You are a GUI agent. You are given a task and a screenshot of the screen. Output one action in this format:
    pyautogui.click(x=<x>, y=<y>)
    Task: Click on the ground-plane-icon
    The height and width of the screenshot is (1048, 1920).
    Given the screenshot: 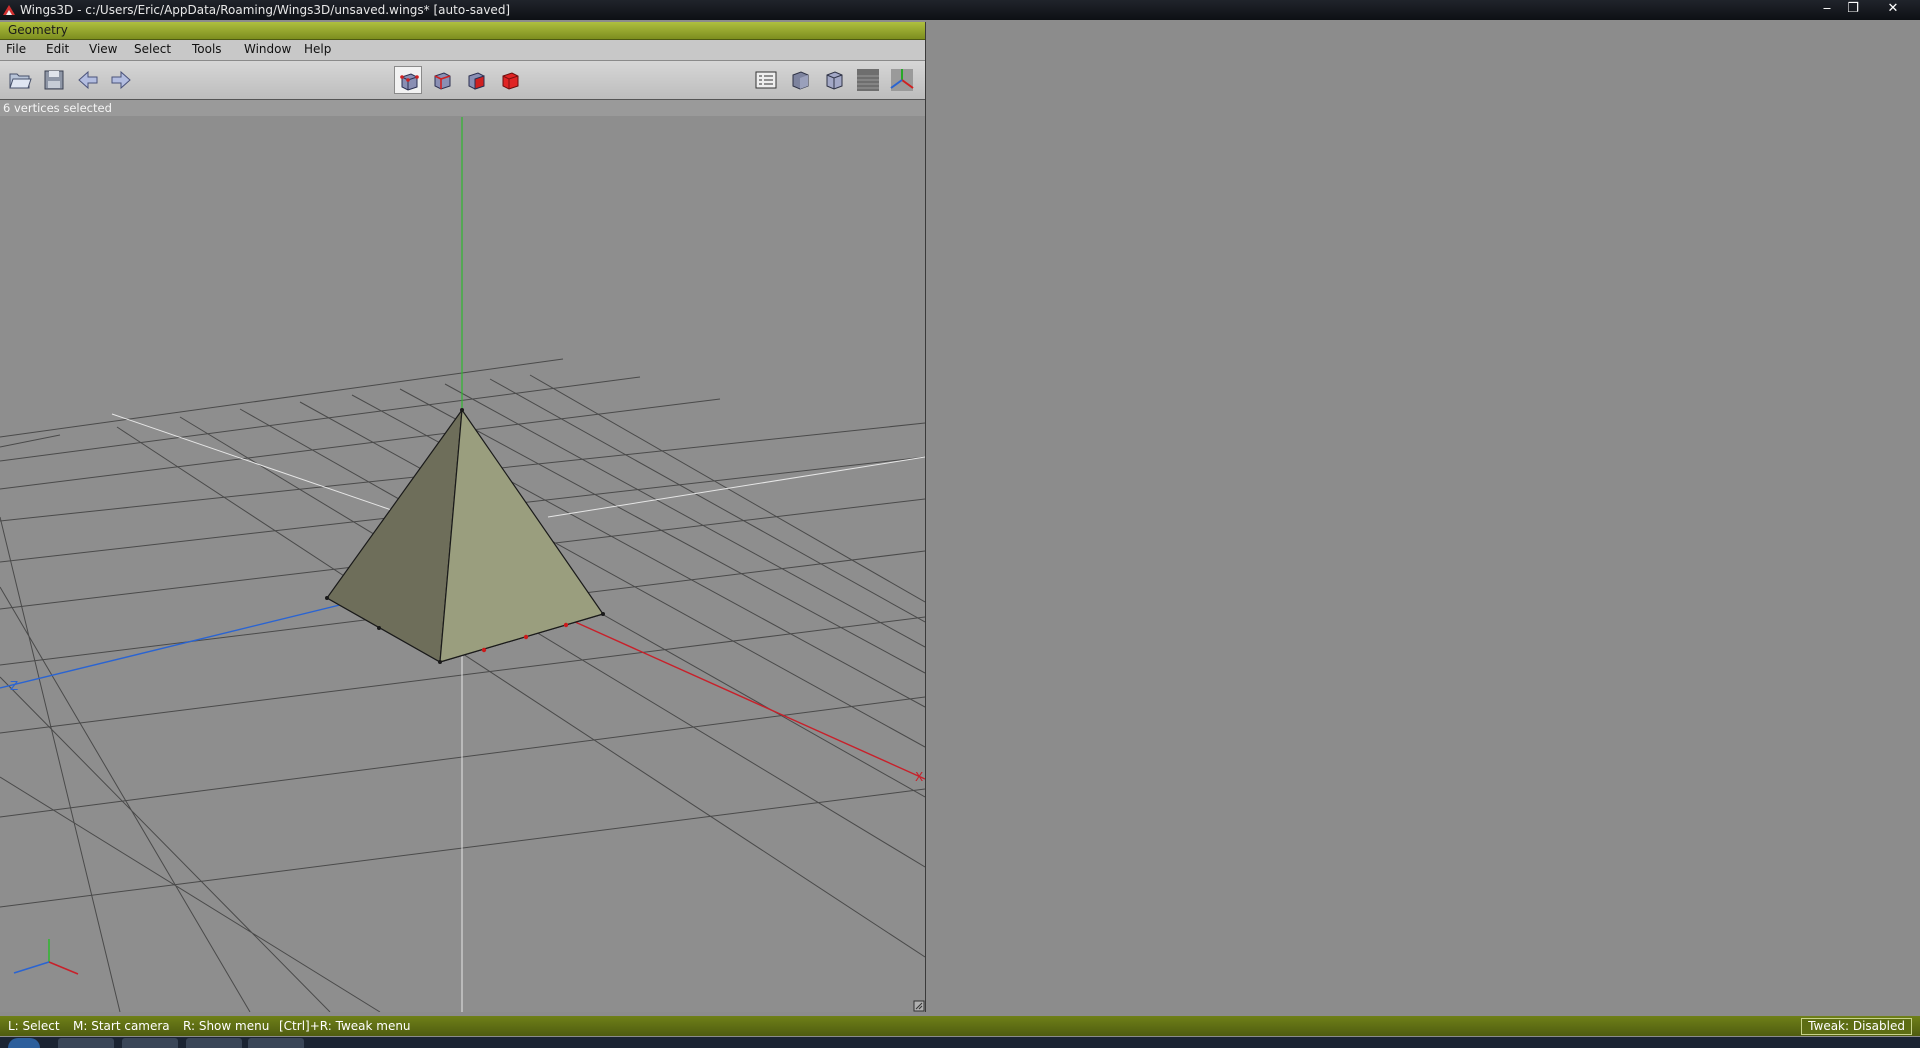 What is the action you would take?
    pyautogui.click(x=868, y=80)
    